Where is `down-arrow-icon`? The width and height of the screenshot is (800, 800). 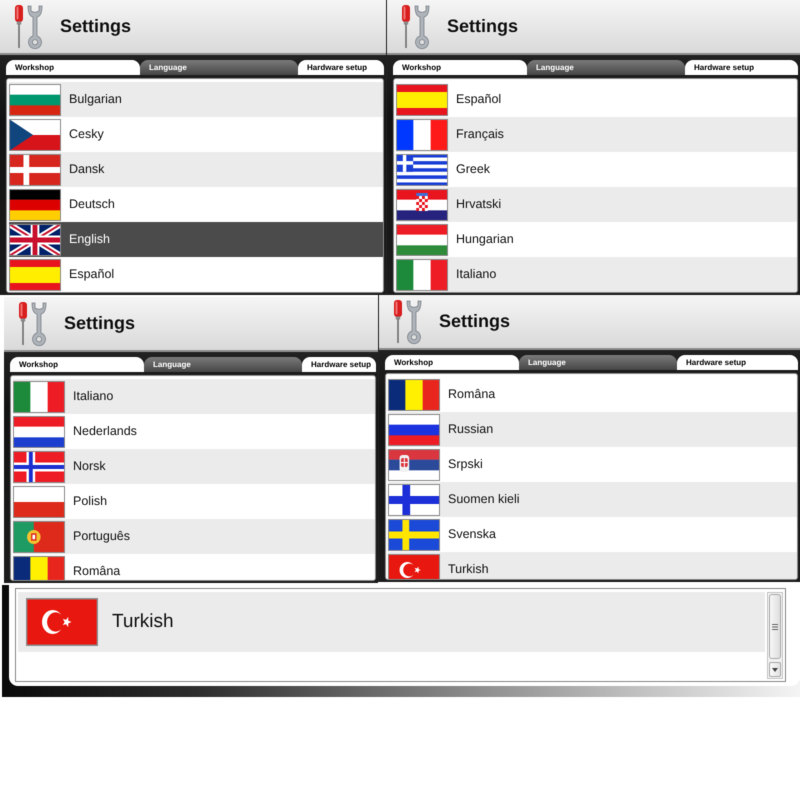
down-arrow-icon is located at coordinates (775, 670).